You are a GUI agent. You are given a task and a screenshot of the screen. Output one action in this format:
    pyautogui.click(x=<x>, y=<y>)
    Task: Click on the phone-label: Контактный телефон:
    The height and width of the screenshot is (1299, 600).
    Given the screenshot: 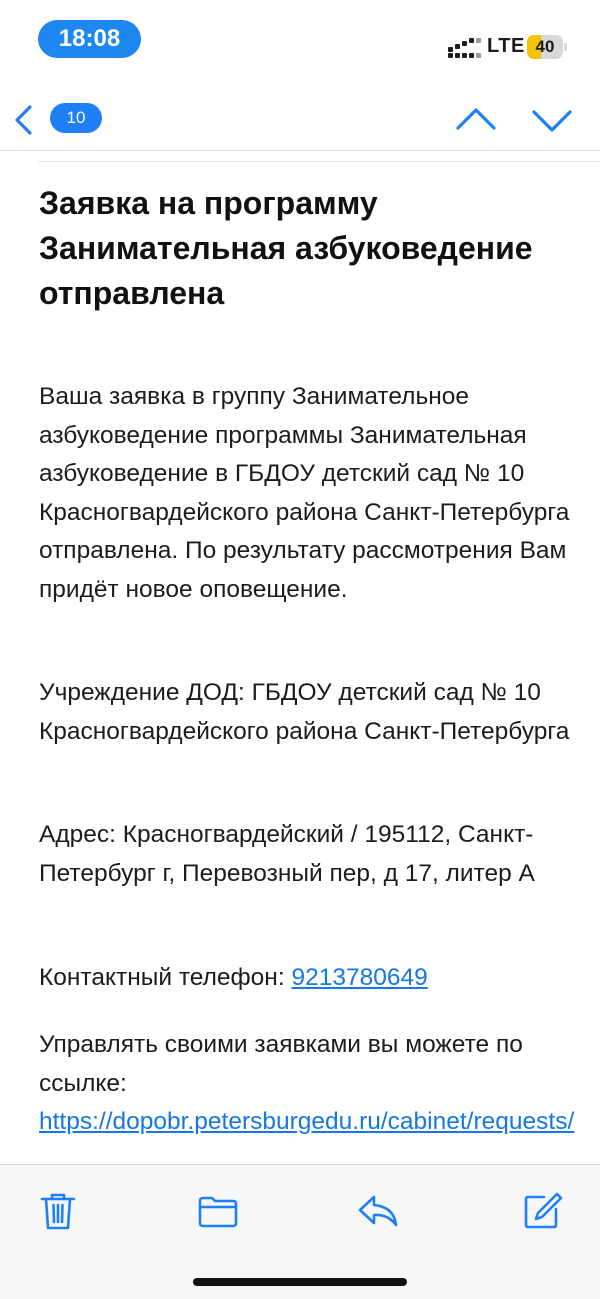 What is the action you would take?
    pyautogui.click(x=165, y=977)
    